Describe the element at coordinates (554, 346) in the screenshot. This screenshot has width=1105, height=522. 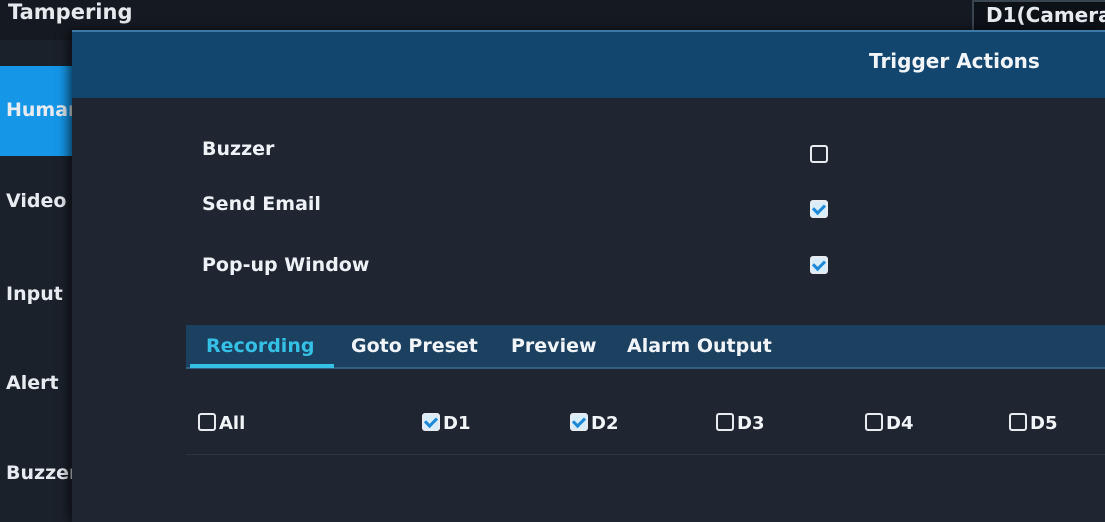
I see `tab-preview: Preview` at that location.